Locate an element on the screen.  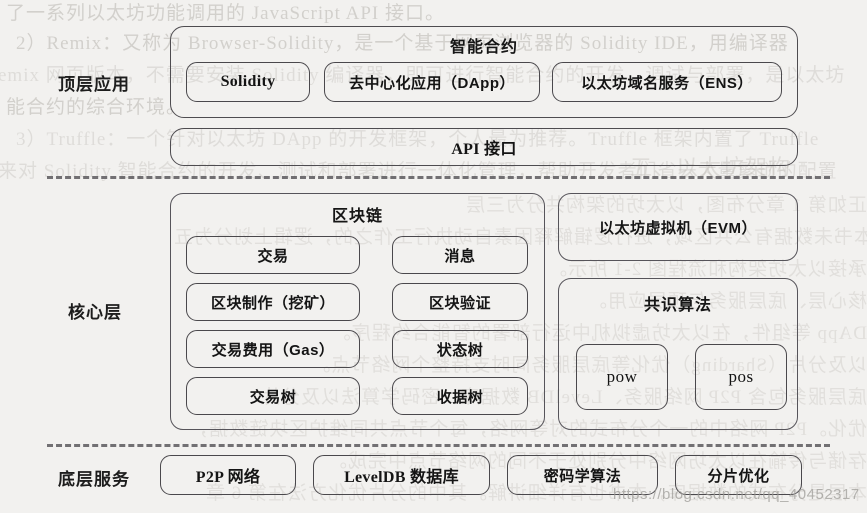
bottom-item-leveldb: LevelDB 数据库 is located at coordinates (401, 475).